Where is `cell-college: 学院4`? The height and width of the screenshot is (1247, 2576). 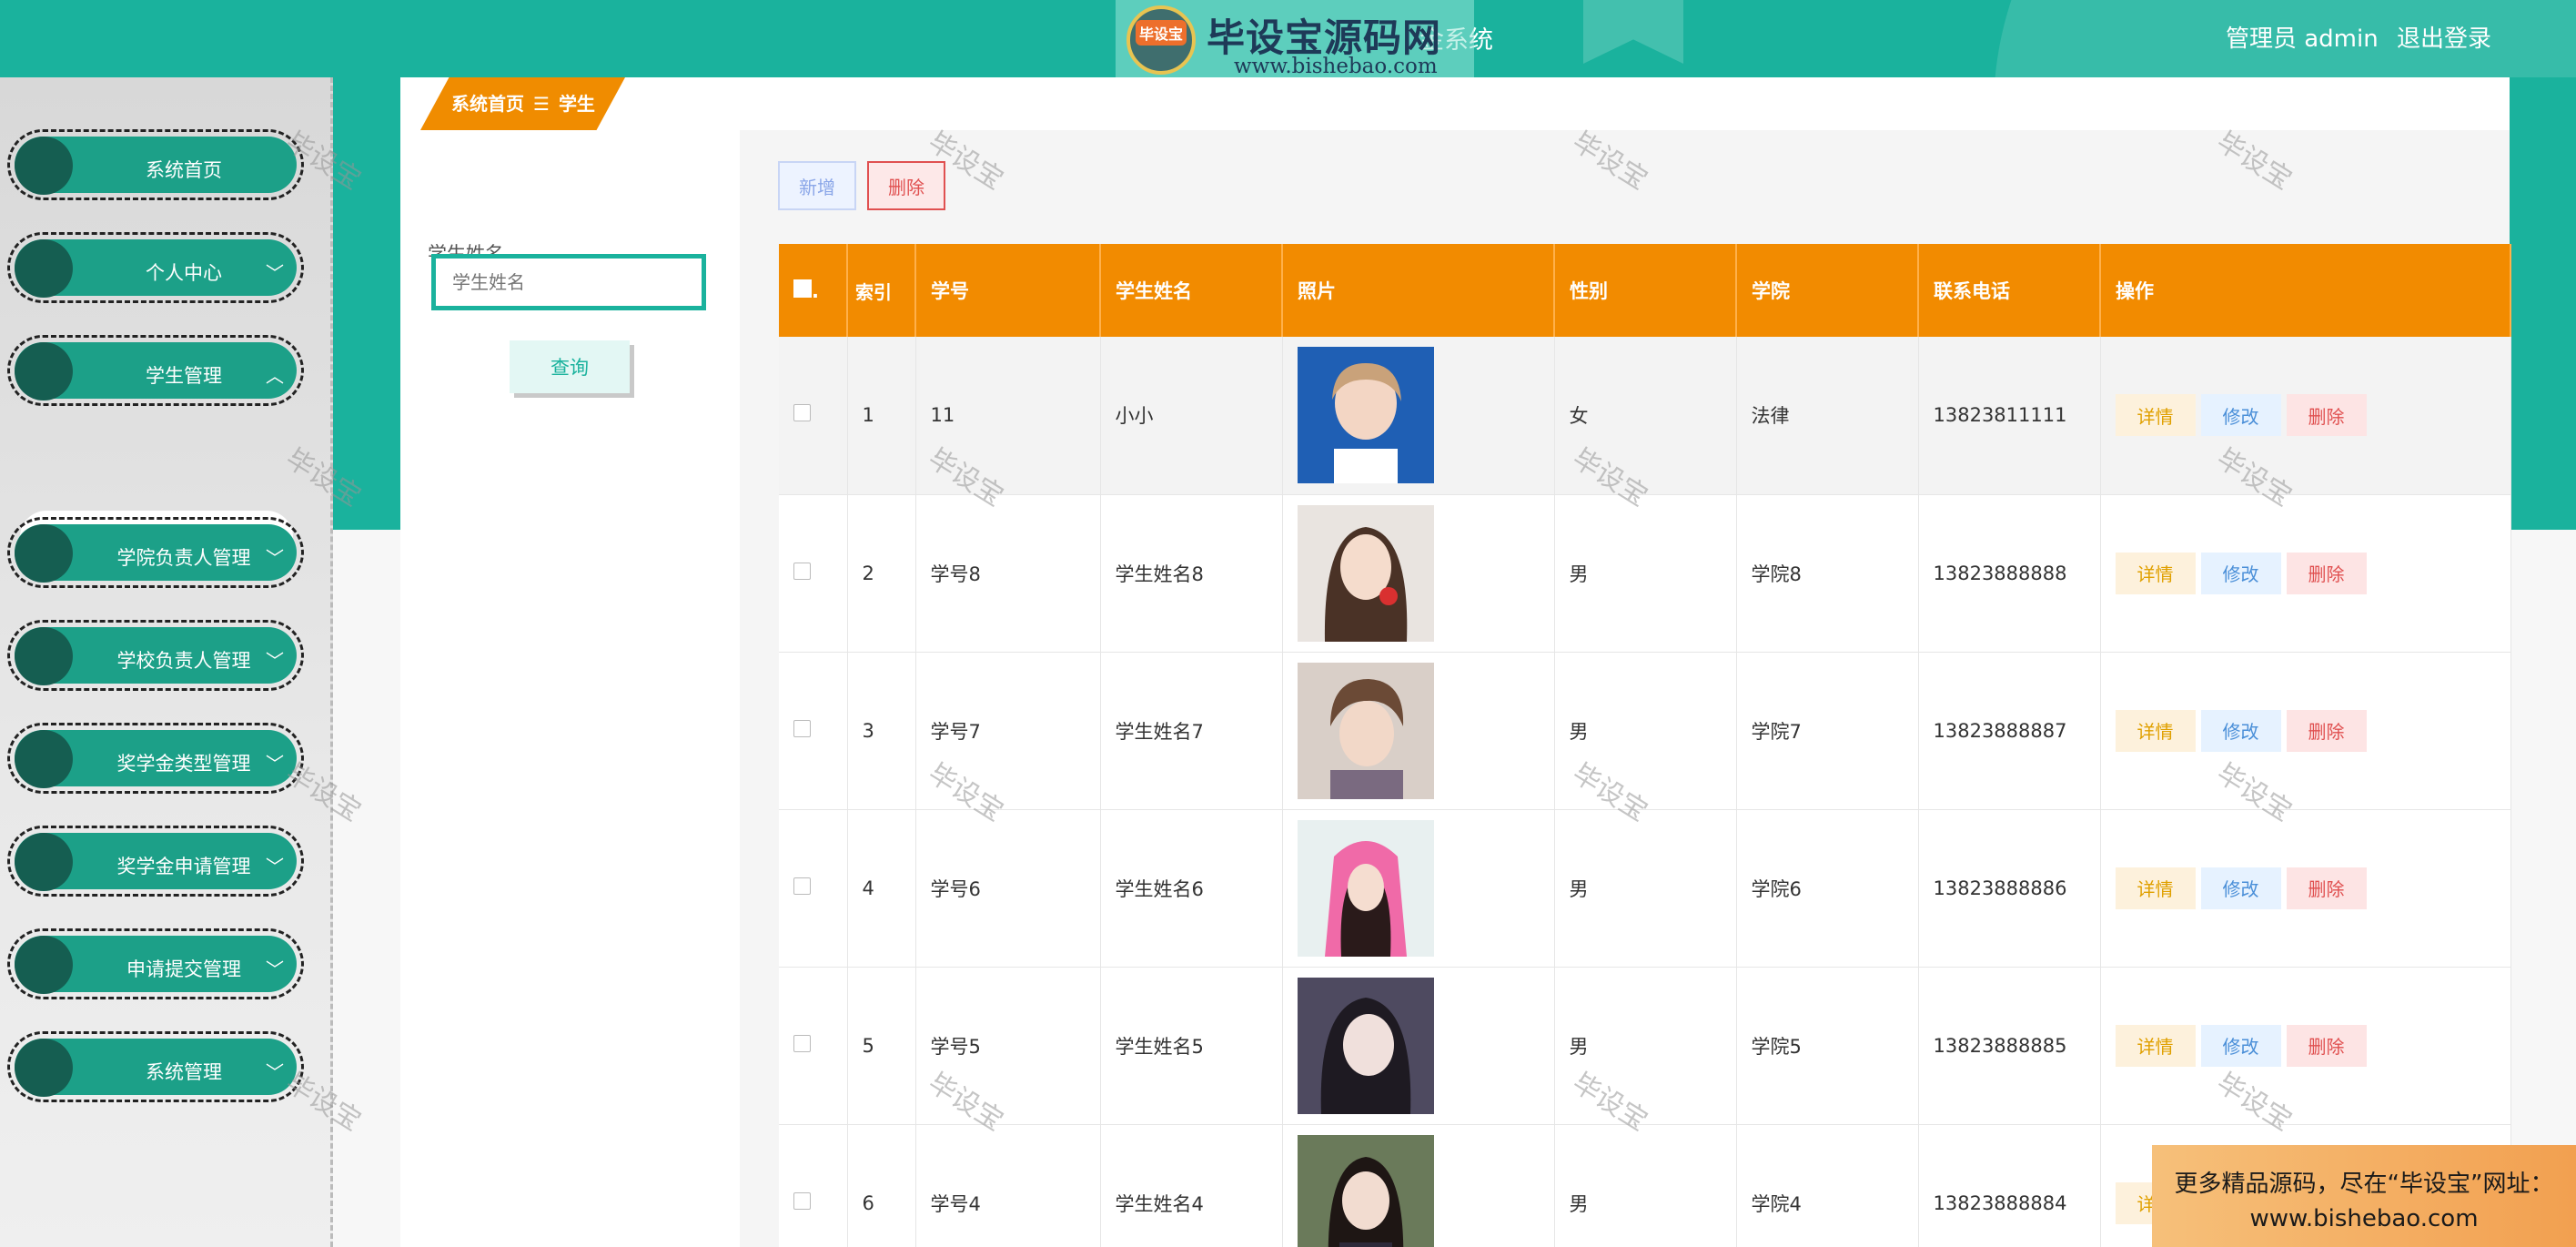 cell-college: 学院4 is located at coordinates (1827, 1185).